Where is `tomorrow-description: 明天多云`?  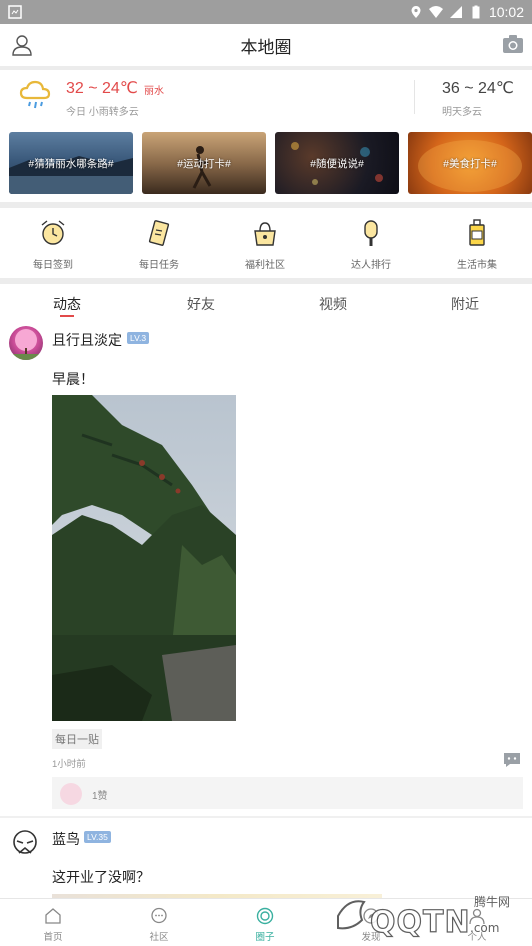
tomorrow-description: 明天多云 is located at coordinates (462, 112).